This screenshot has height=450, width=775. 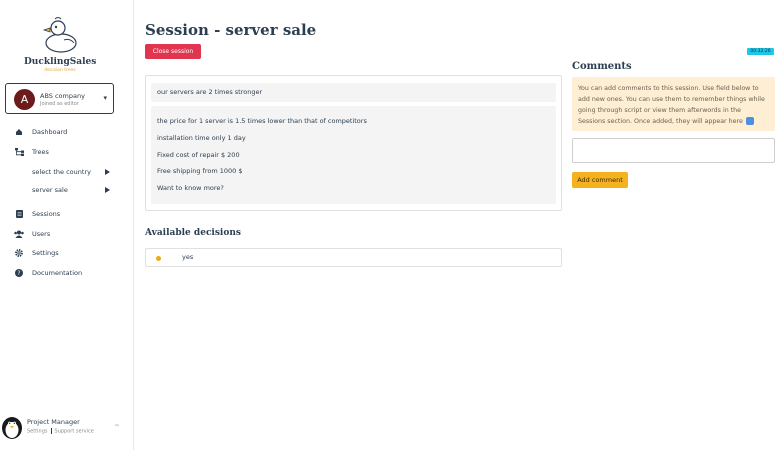 I want to click on user-links: Settings Support service, so click(x=60, y=431).